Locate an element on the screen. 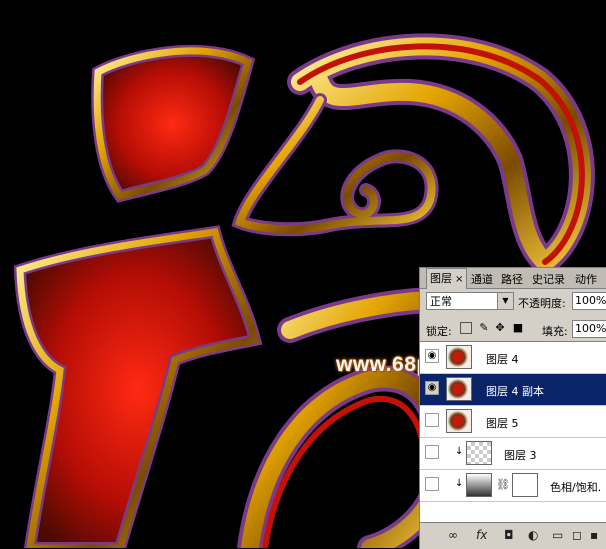 This screenshot has height=549, width=606. tab-history: 史记录 is located at coordinates (548, 279).